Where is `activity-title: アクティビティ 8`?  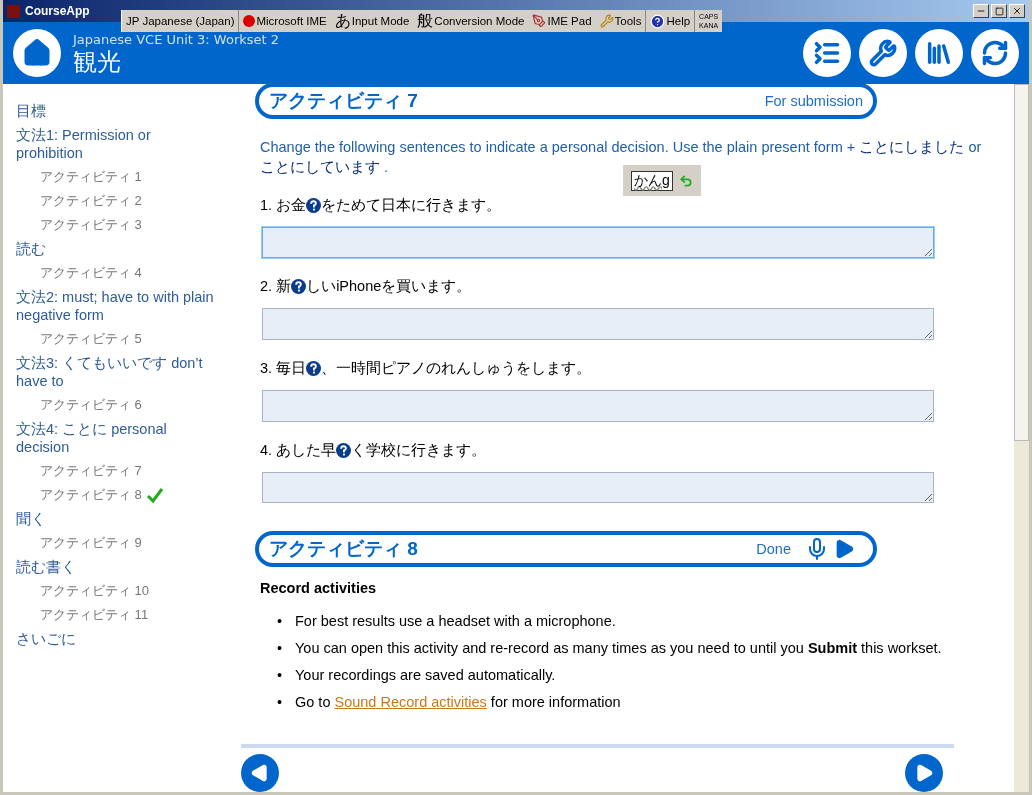
activity-title: アクティビティ 8 is located at coordinates (343, 549).